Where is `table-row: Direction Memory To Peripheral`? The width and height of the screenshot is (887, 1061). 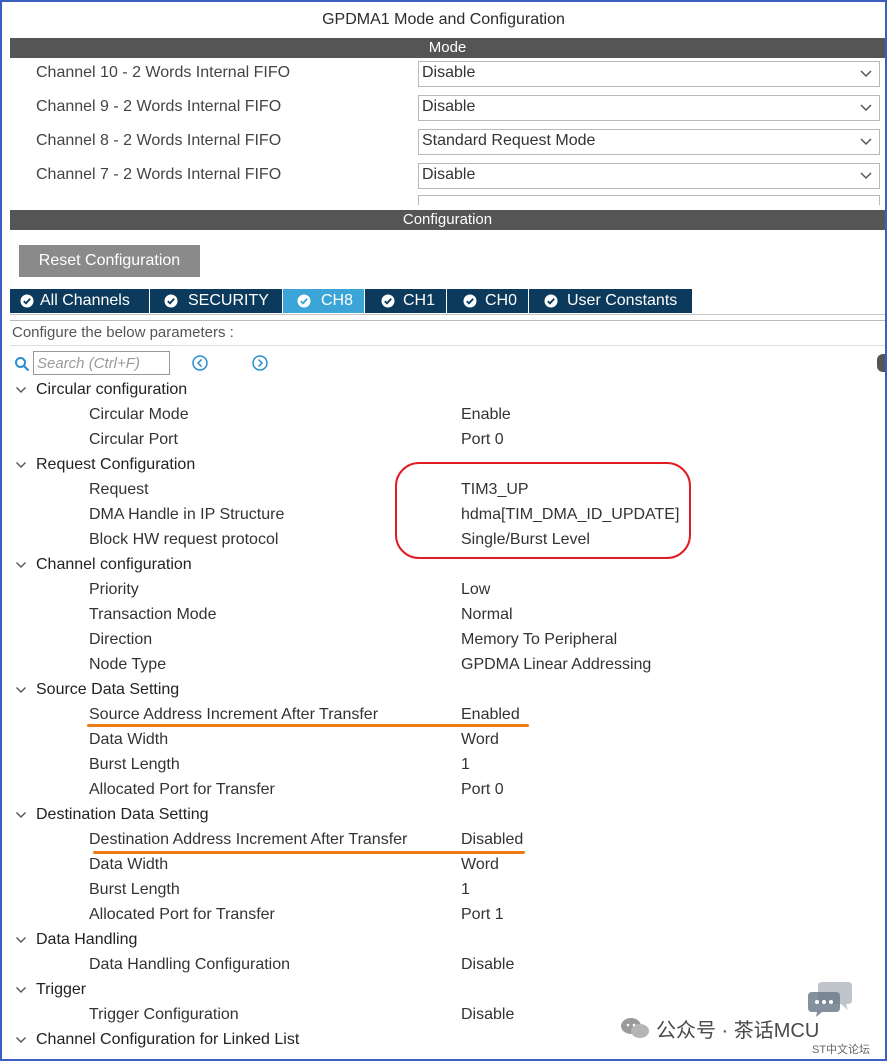
table-row: Direction Memory To Peripheral is located at coordinates (443, 639).